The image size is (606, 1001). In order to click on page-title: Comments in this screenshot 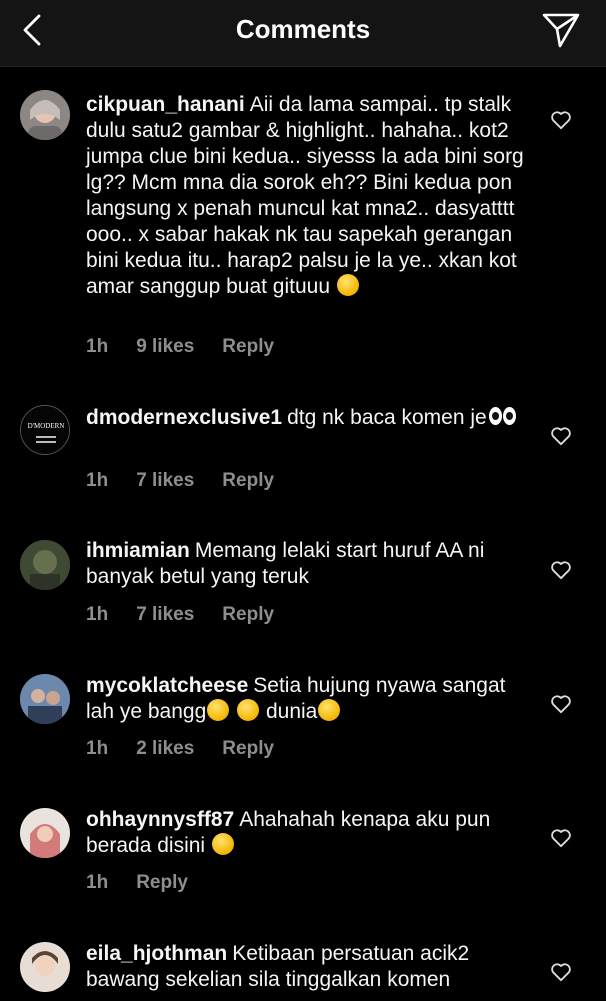, I will do `click(303, 29)`.